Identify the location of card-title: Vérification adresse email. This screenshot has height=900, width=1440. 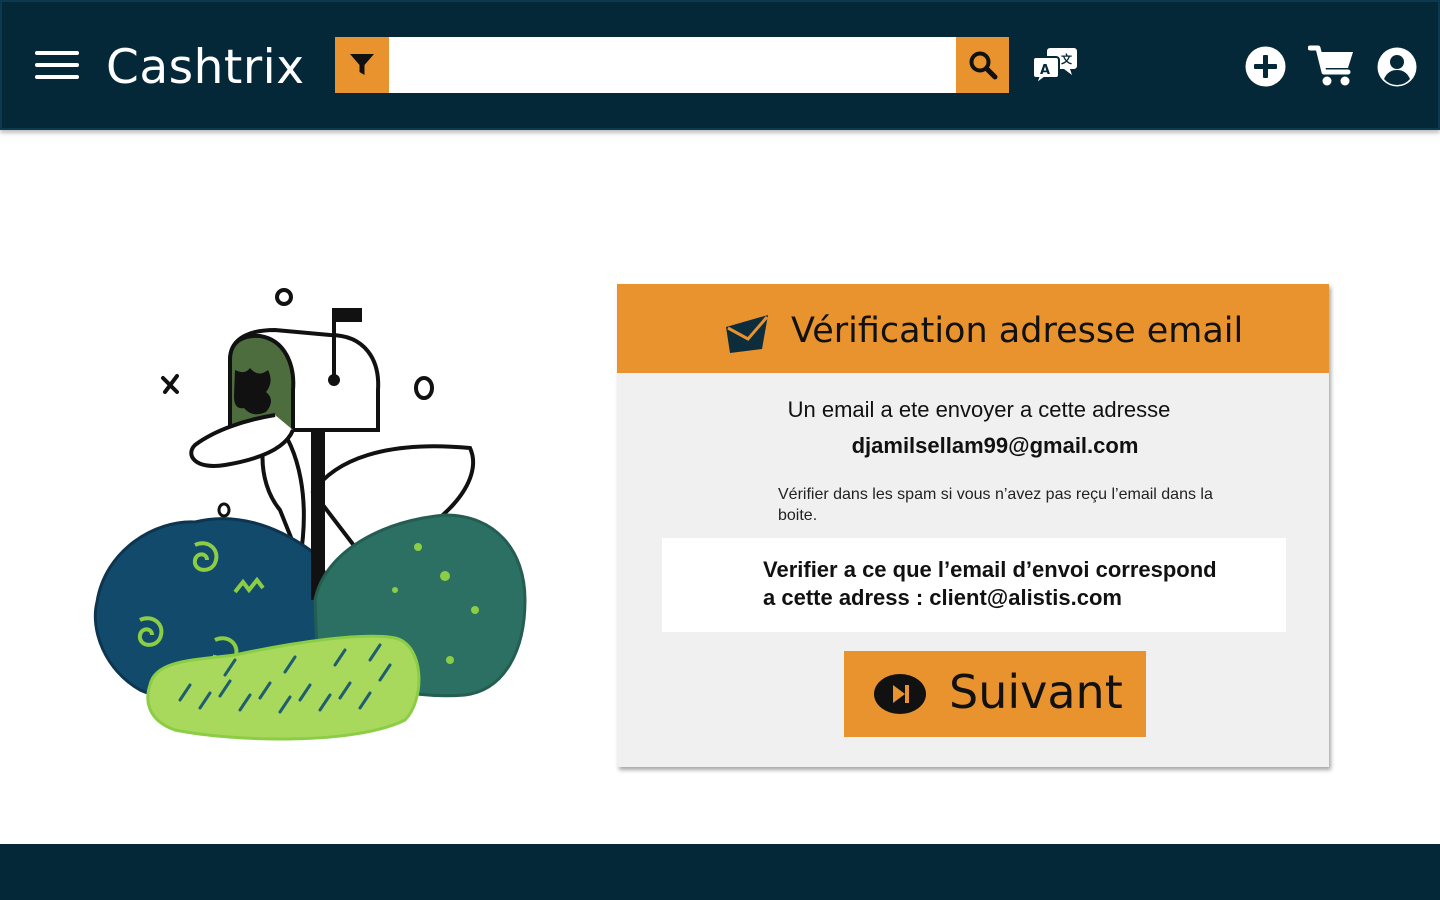
(1017, 331).